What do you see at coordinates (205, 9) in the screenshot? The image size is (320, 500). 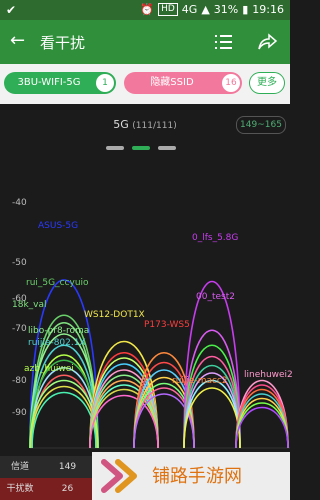 I see `signal-icon: ▲` at bounding box center [205, 9].